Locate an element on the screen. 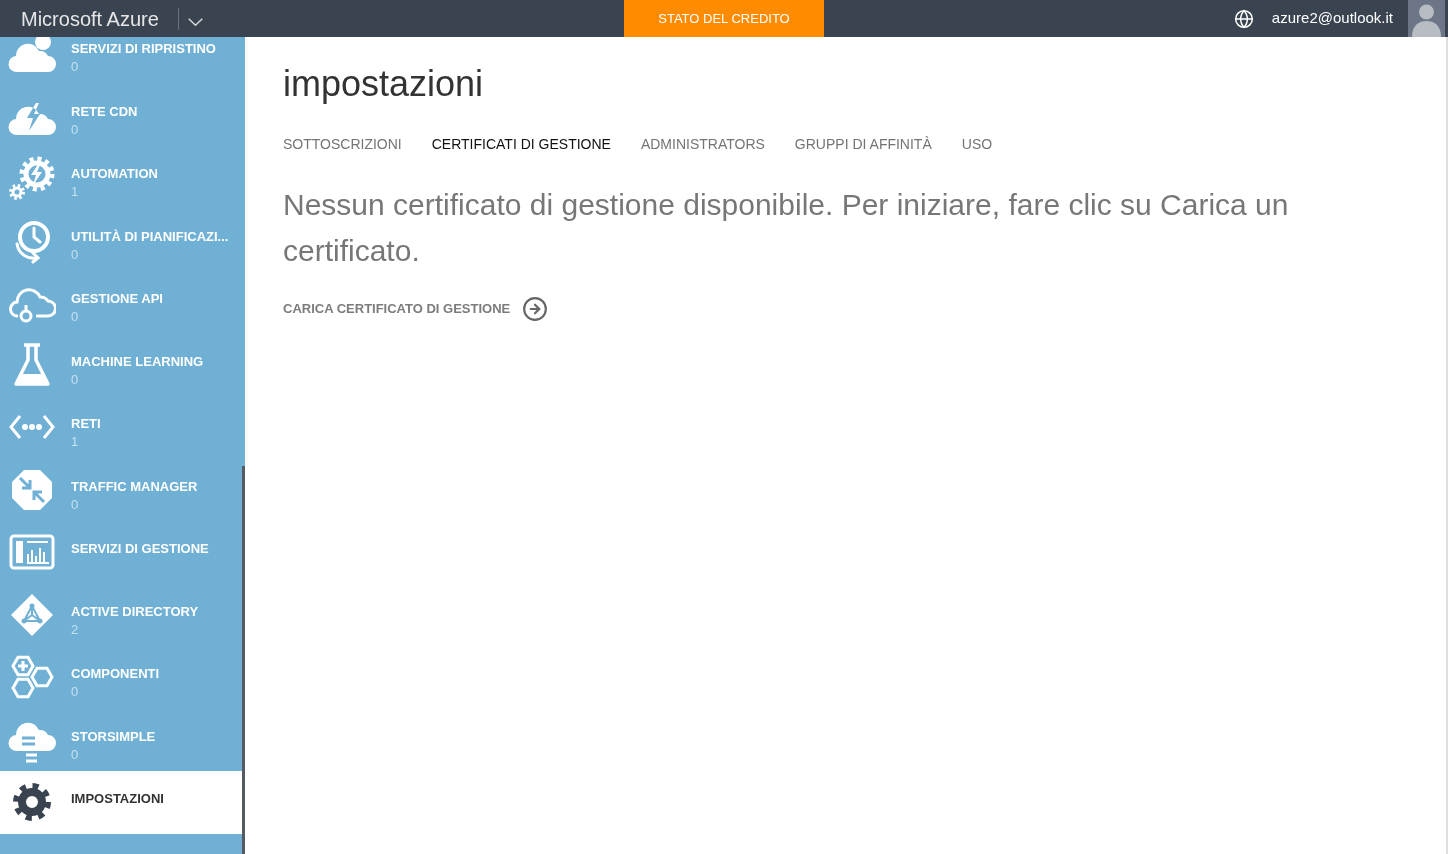 This screenshot has width=1448, height=854. arrow-circle-icon is located at coordinates (535, 309).